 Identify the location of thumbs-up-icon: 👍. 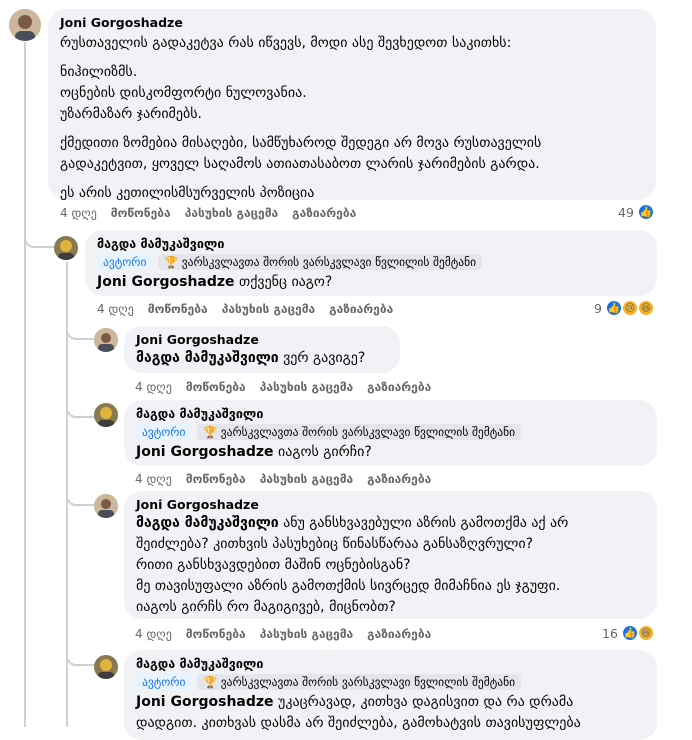
(645, 212).